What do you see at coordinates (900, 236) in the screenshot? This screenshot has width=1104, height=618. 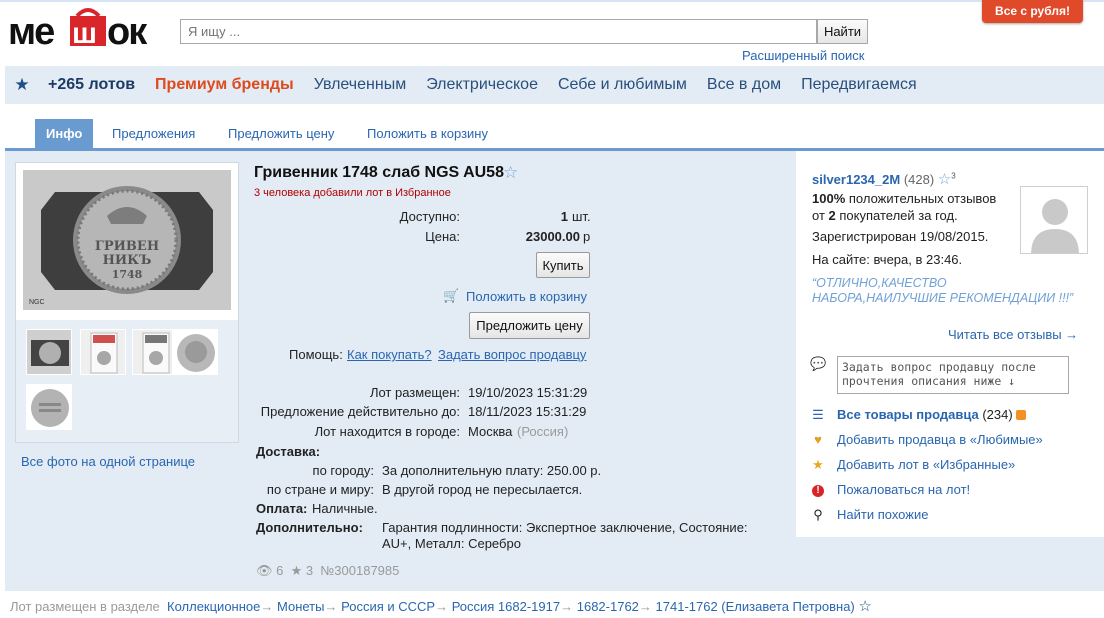 I see `seller-registered: Зарегистрирован 19/08/2015.` at bounding box center [900, 236].